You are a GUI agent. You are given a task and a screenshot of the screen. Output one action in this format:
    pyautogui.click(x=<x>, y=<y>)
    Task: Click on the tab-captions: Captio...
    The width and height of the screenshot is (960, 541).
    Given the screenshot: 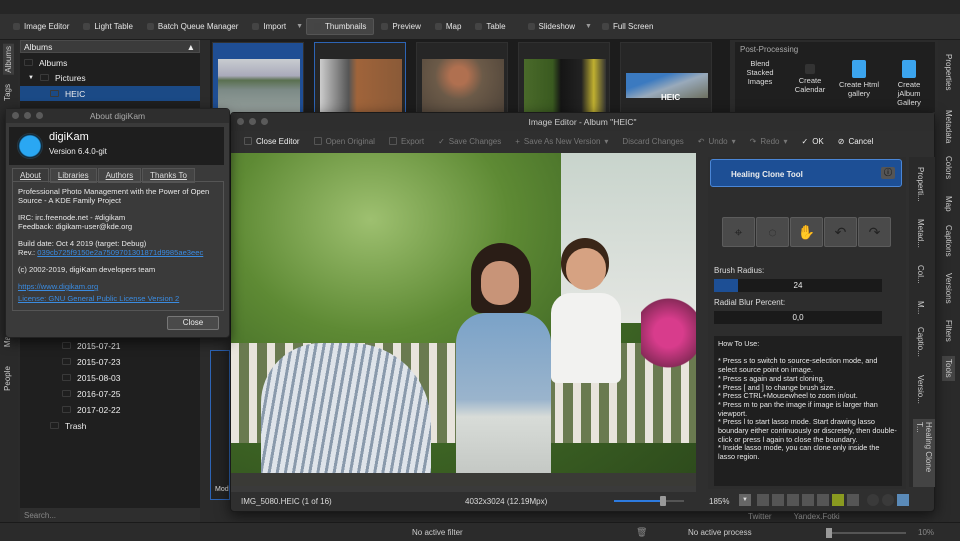 What is the action you would take?
    pyautogui.click(x=920, y=342)
    